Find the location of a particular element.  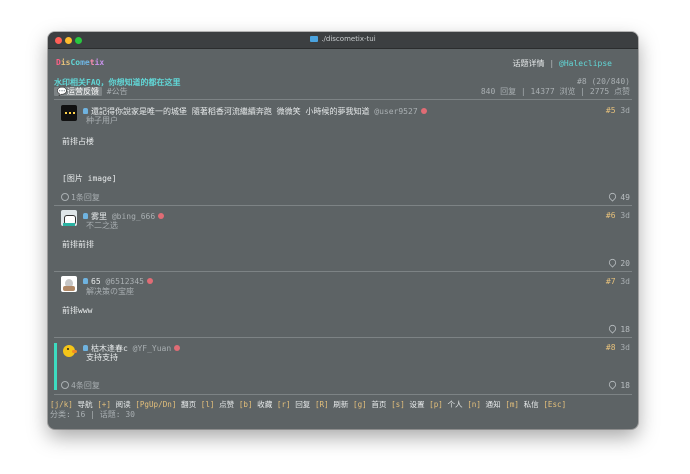

post-replies: 4条回复 is located at coordinates (80, 385).